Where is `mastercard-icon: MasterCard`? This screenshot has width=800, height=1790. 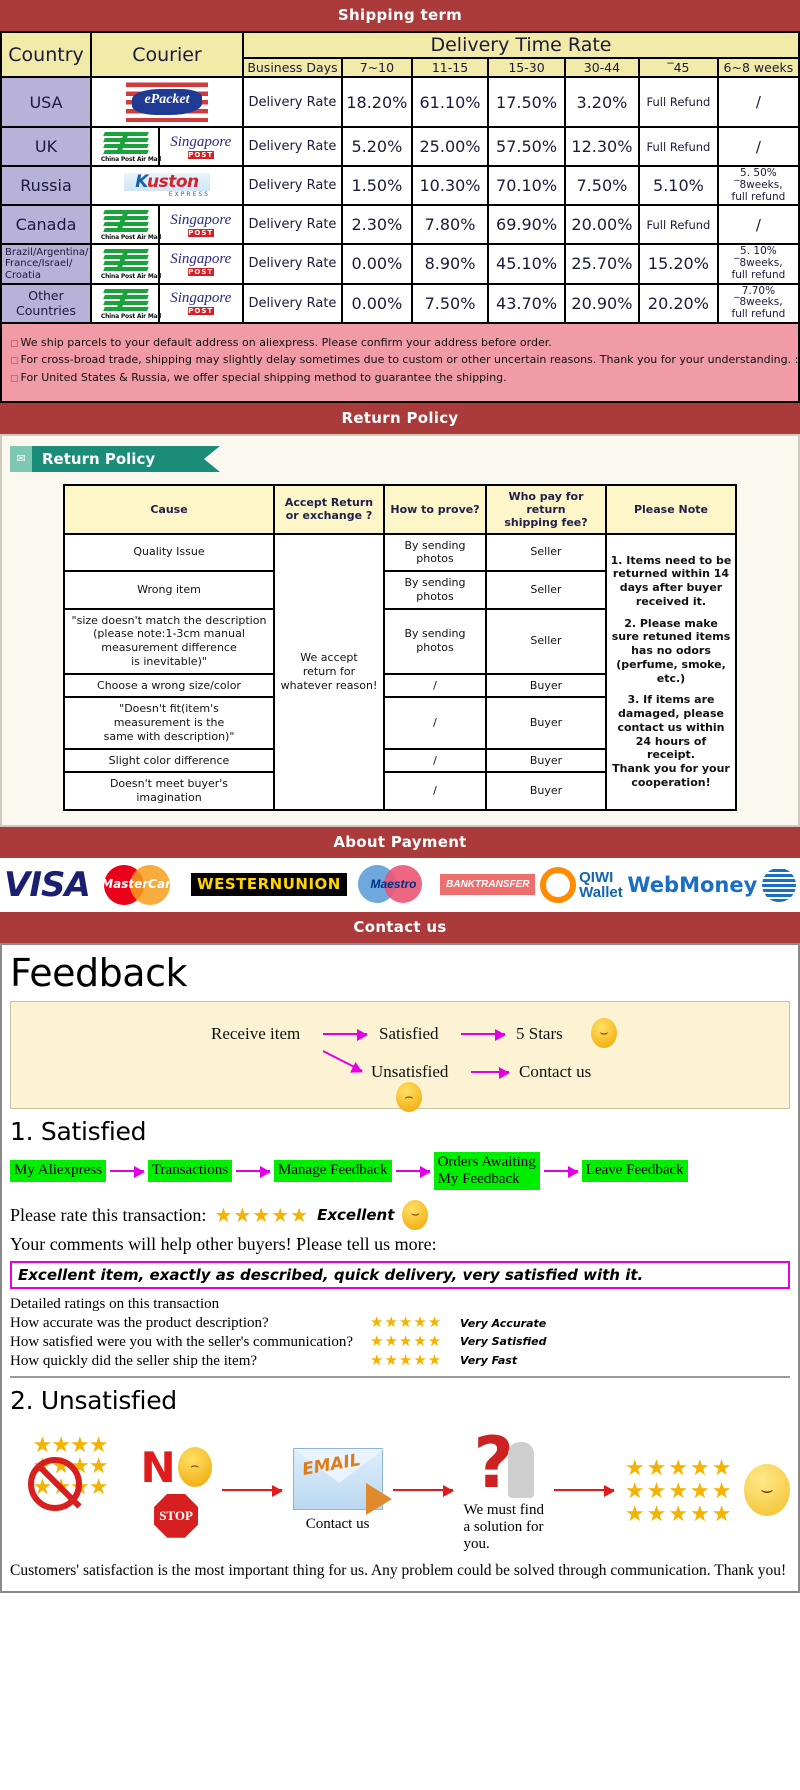
mastercard-icon: MasterCard is located at coordinates (140, 885).